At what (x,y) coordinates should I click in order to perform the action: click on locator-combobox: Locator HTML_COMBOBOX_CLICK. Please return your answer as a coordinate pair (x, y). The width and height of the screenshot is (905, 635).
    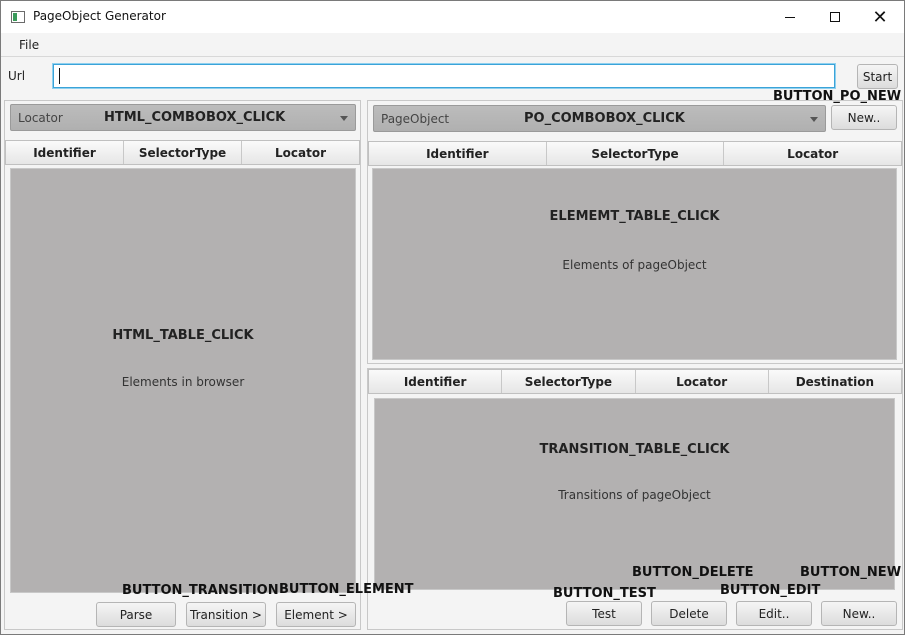
    Looking at the image, I should click on (183, 117).